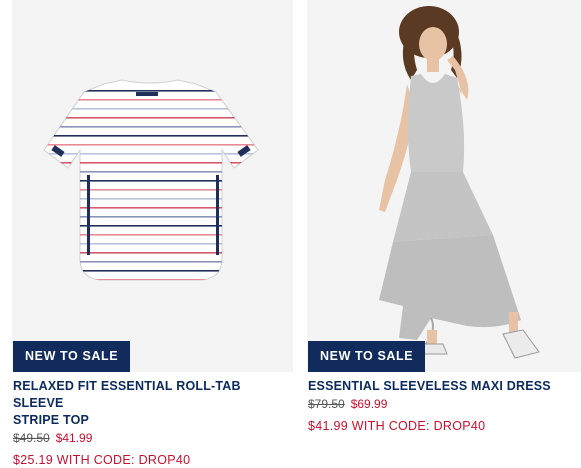 The height and width of the screenshot is (468, 581). I want to click on product-title: ESSENTIAL SLEEVELESS MAXI DRESS, so click(444, 386).